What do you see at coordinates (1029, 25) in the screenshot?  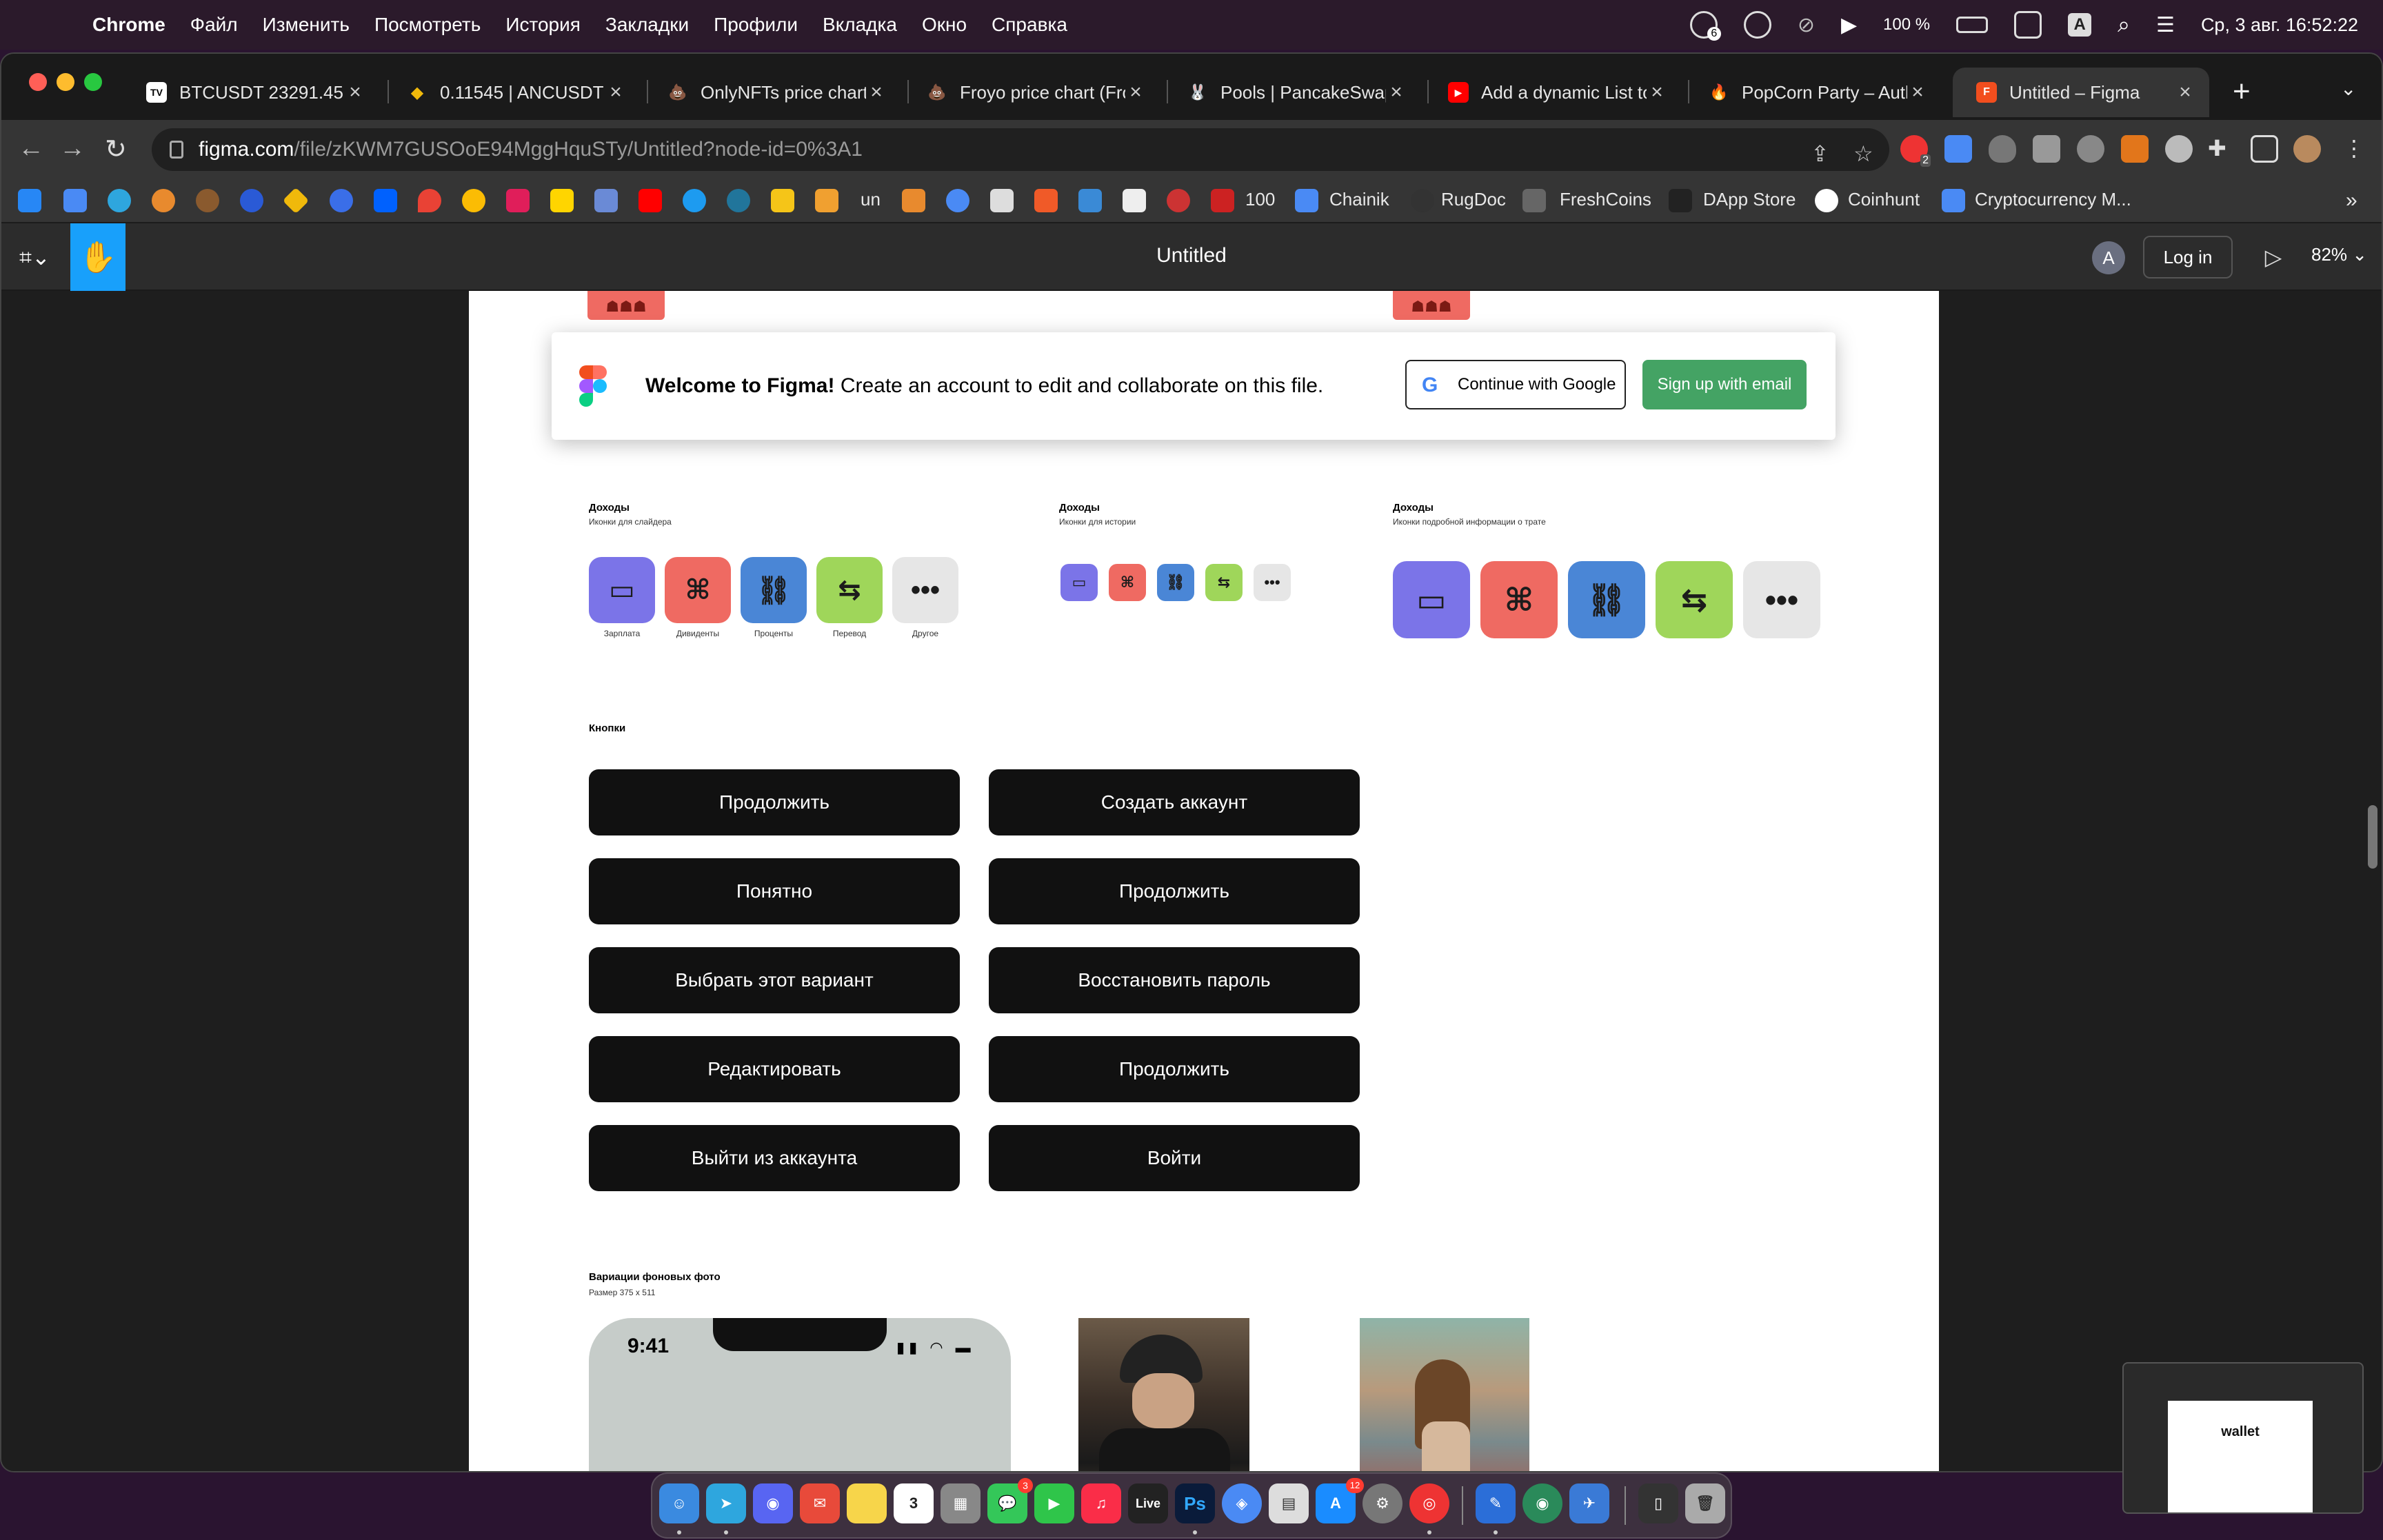 I see `menu-help: Справка` at bounding box center [1029, 25].